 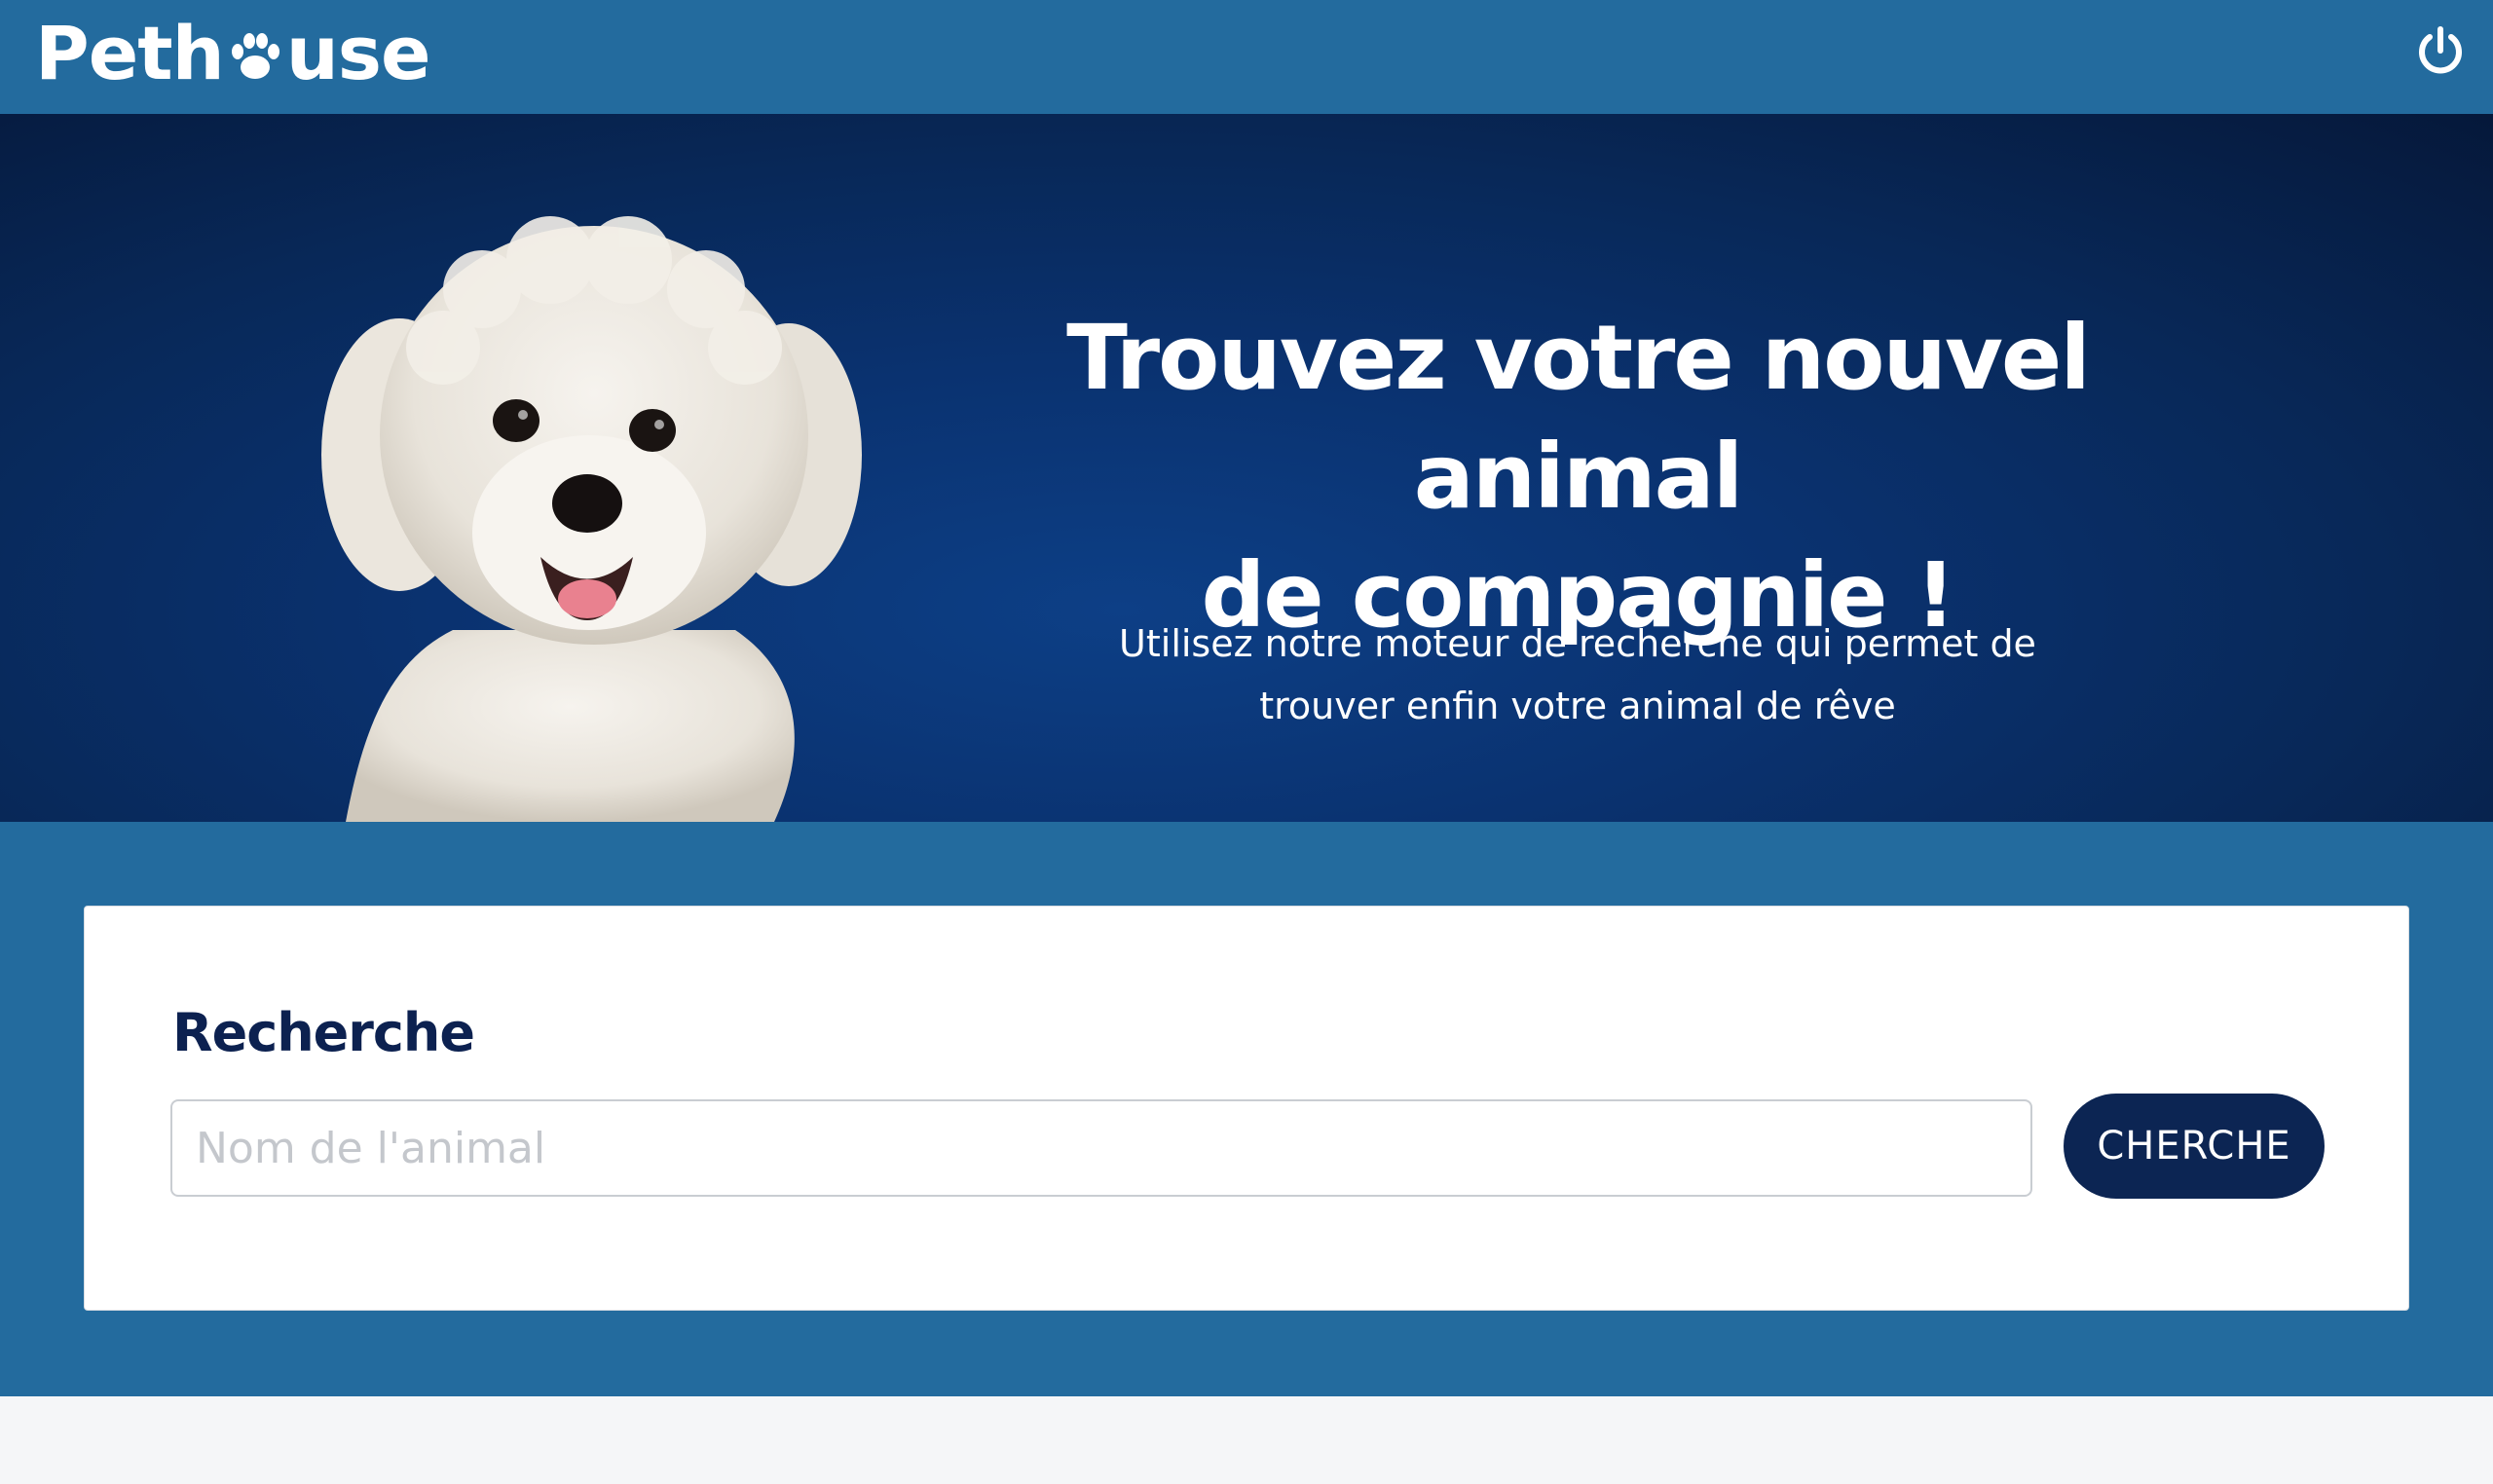 I want to click on bichon-dog-image, so click(x=592, y=519).